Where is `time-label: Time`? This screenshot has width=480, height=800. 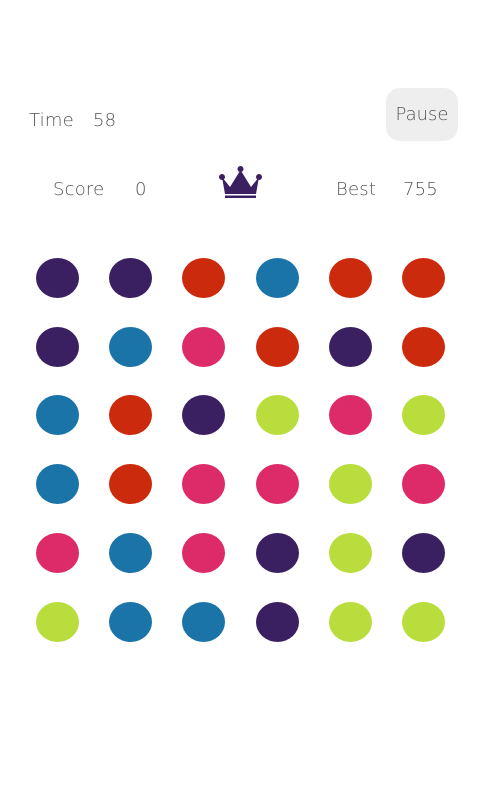 time-label: Time is located at coordinates (51, 120).